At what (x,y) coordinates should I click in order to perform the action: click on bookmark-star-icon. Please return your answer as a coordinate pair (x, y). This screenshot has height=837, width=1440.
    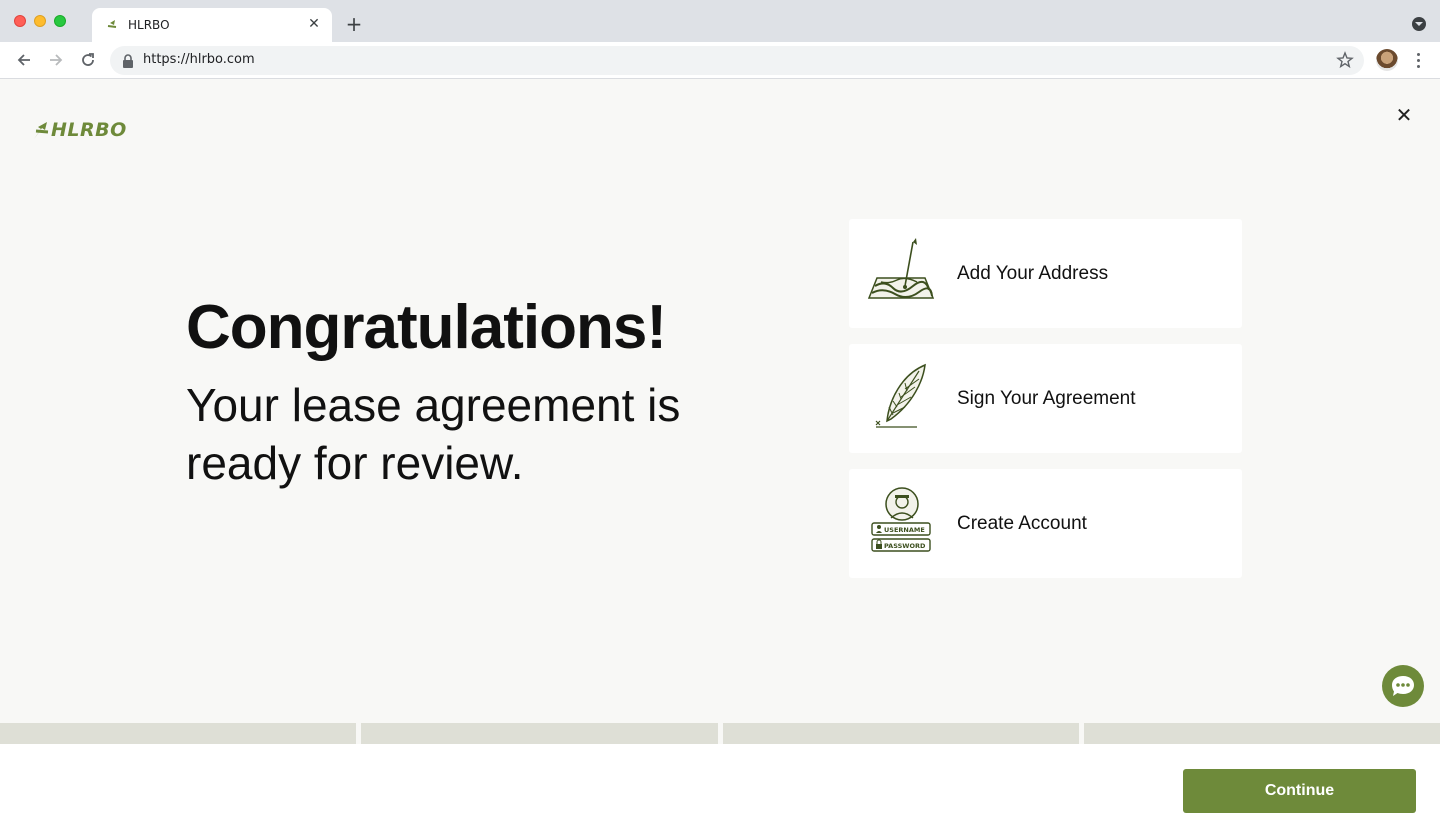
    Looking at the image, I should click on (1345, 60).